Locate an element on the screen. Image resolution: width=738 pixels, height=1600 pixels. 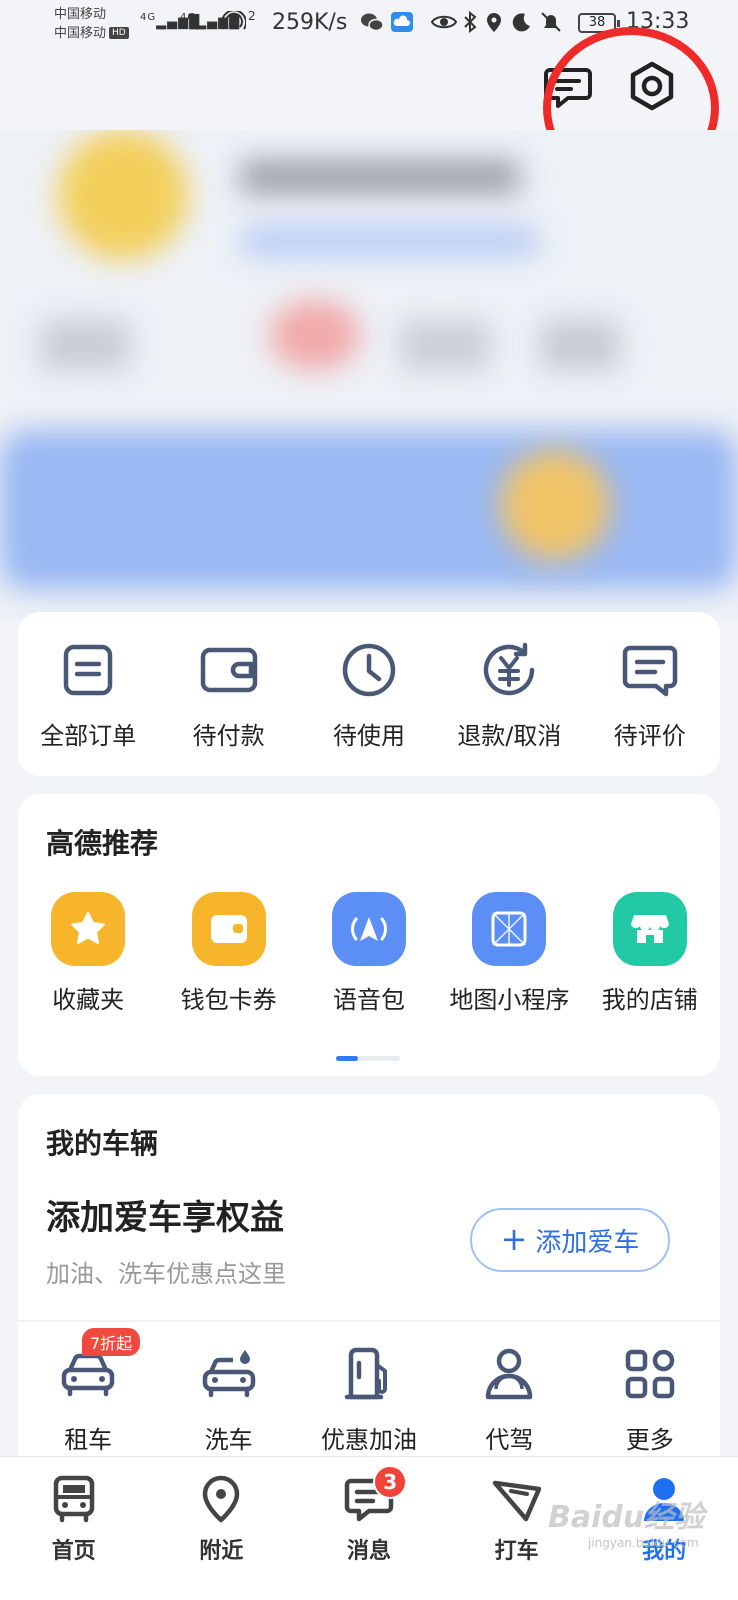
my-shop-button: 我的店铺 is located at coordinates (650, 953).